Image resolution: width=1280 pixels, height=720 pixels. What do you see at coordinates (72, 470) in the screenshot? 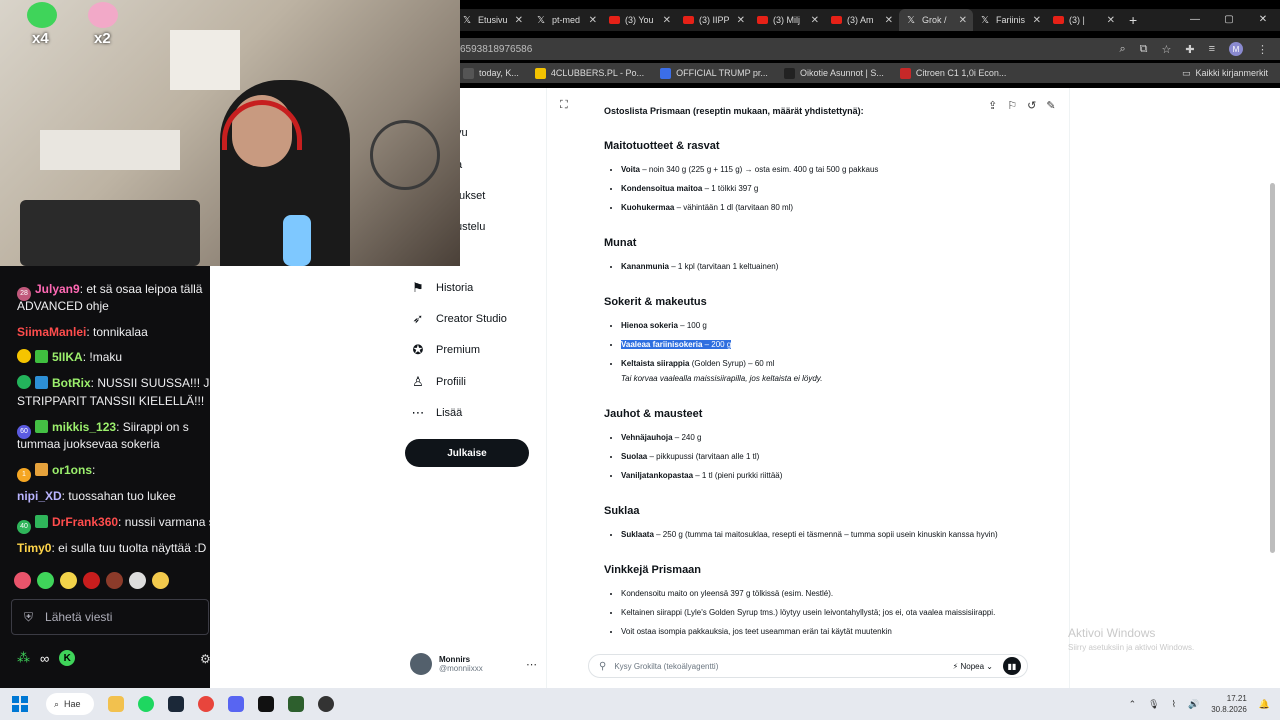
I see `chat-username: or1ons` at bounding box center [72, 470].